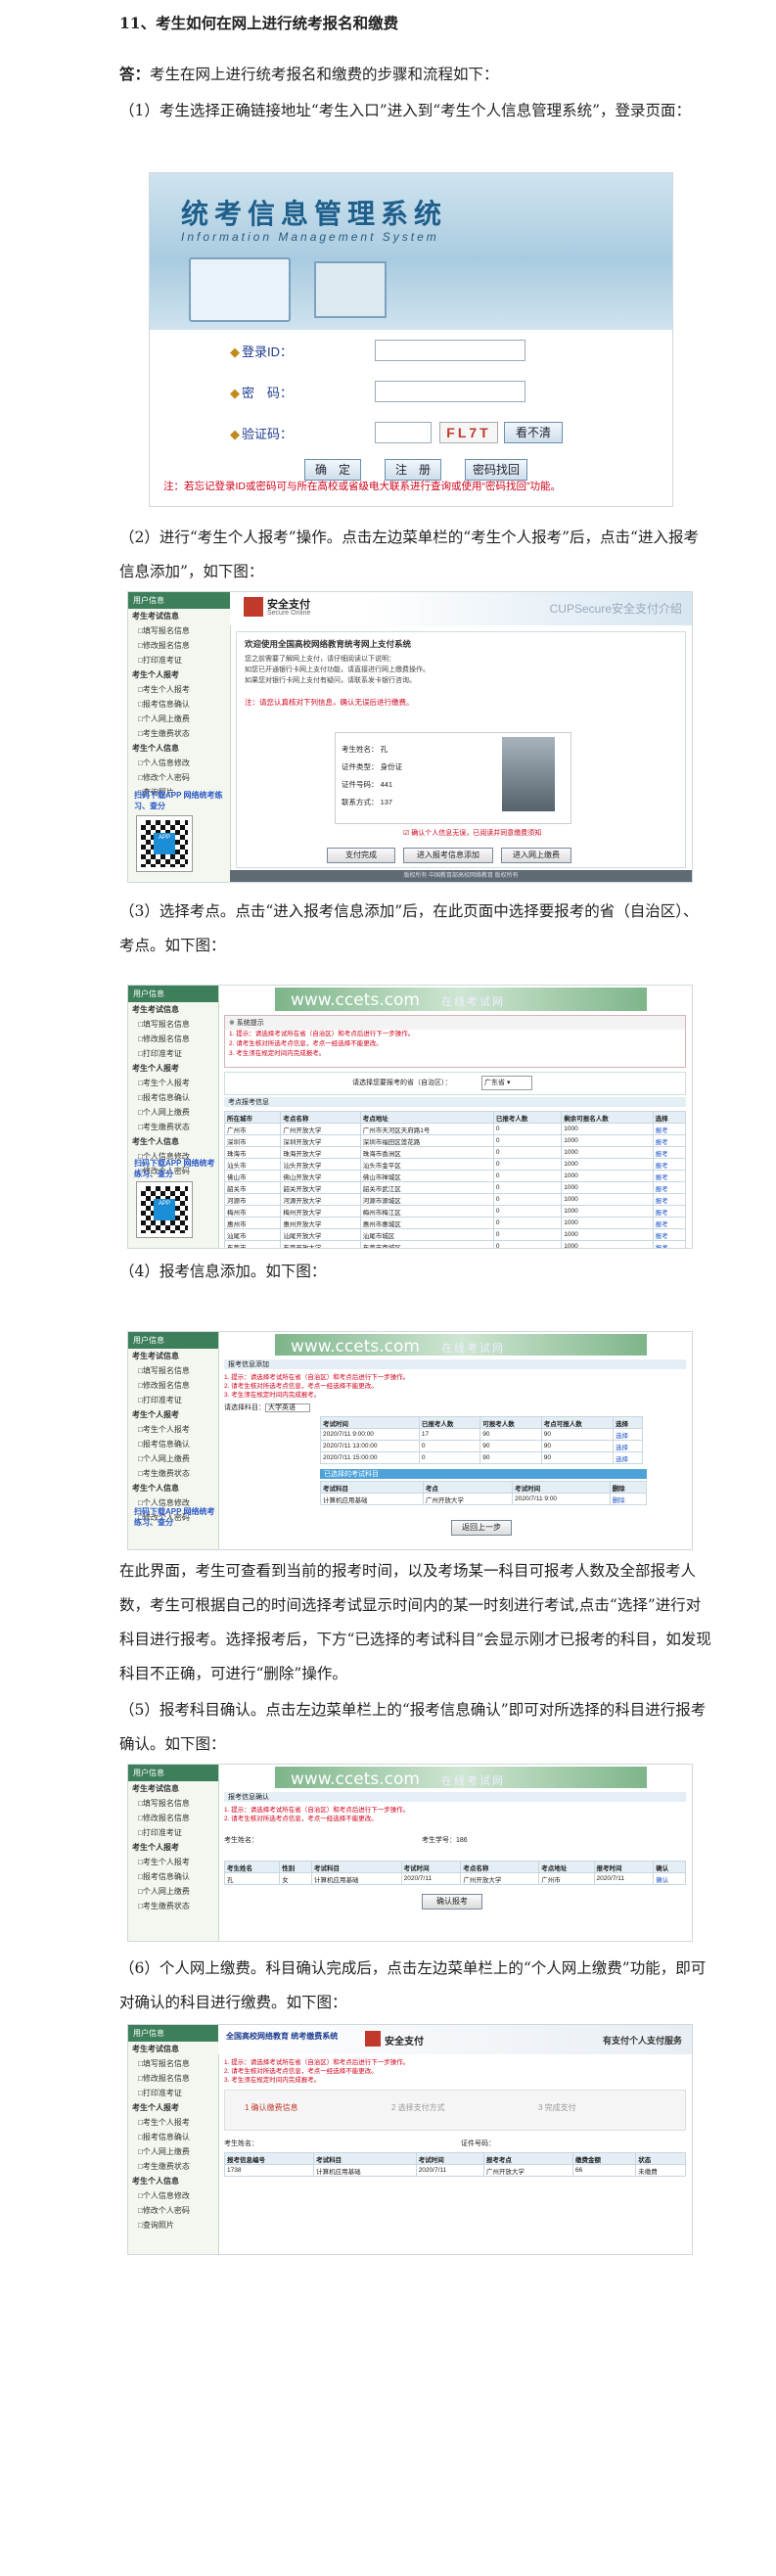 Image resolution: width=776 pixels, height=2576 pixels. I want to click on agree-text: ☑ 确认个人信息无误，已阅读并同意缴费须知, so click(472, 833).